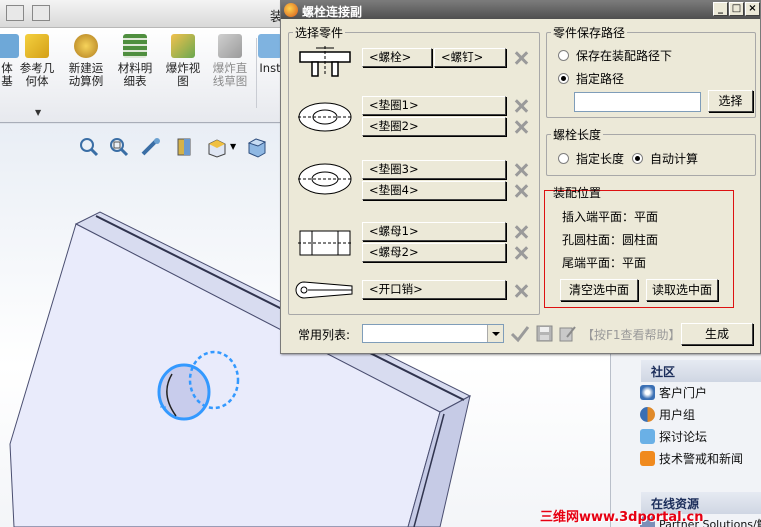 The width and height of the screenshot is (761, 527). I want to click on exploded-view-icon, so click(183, 46).